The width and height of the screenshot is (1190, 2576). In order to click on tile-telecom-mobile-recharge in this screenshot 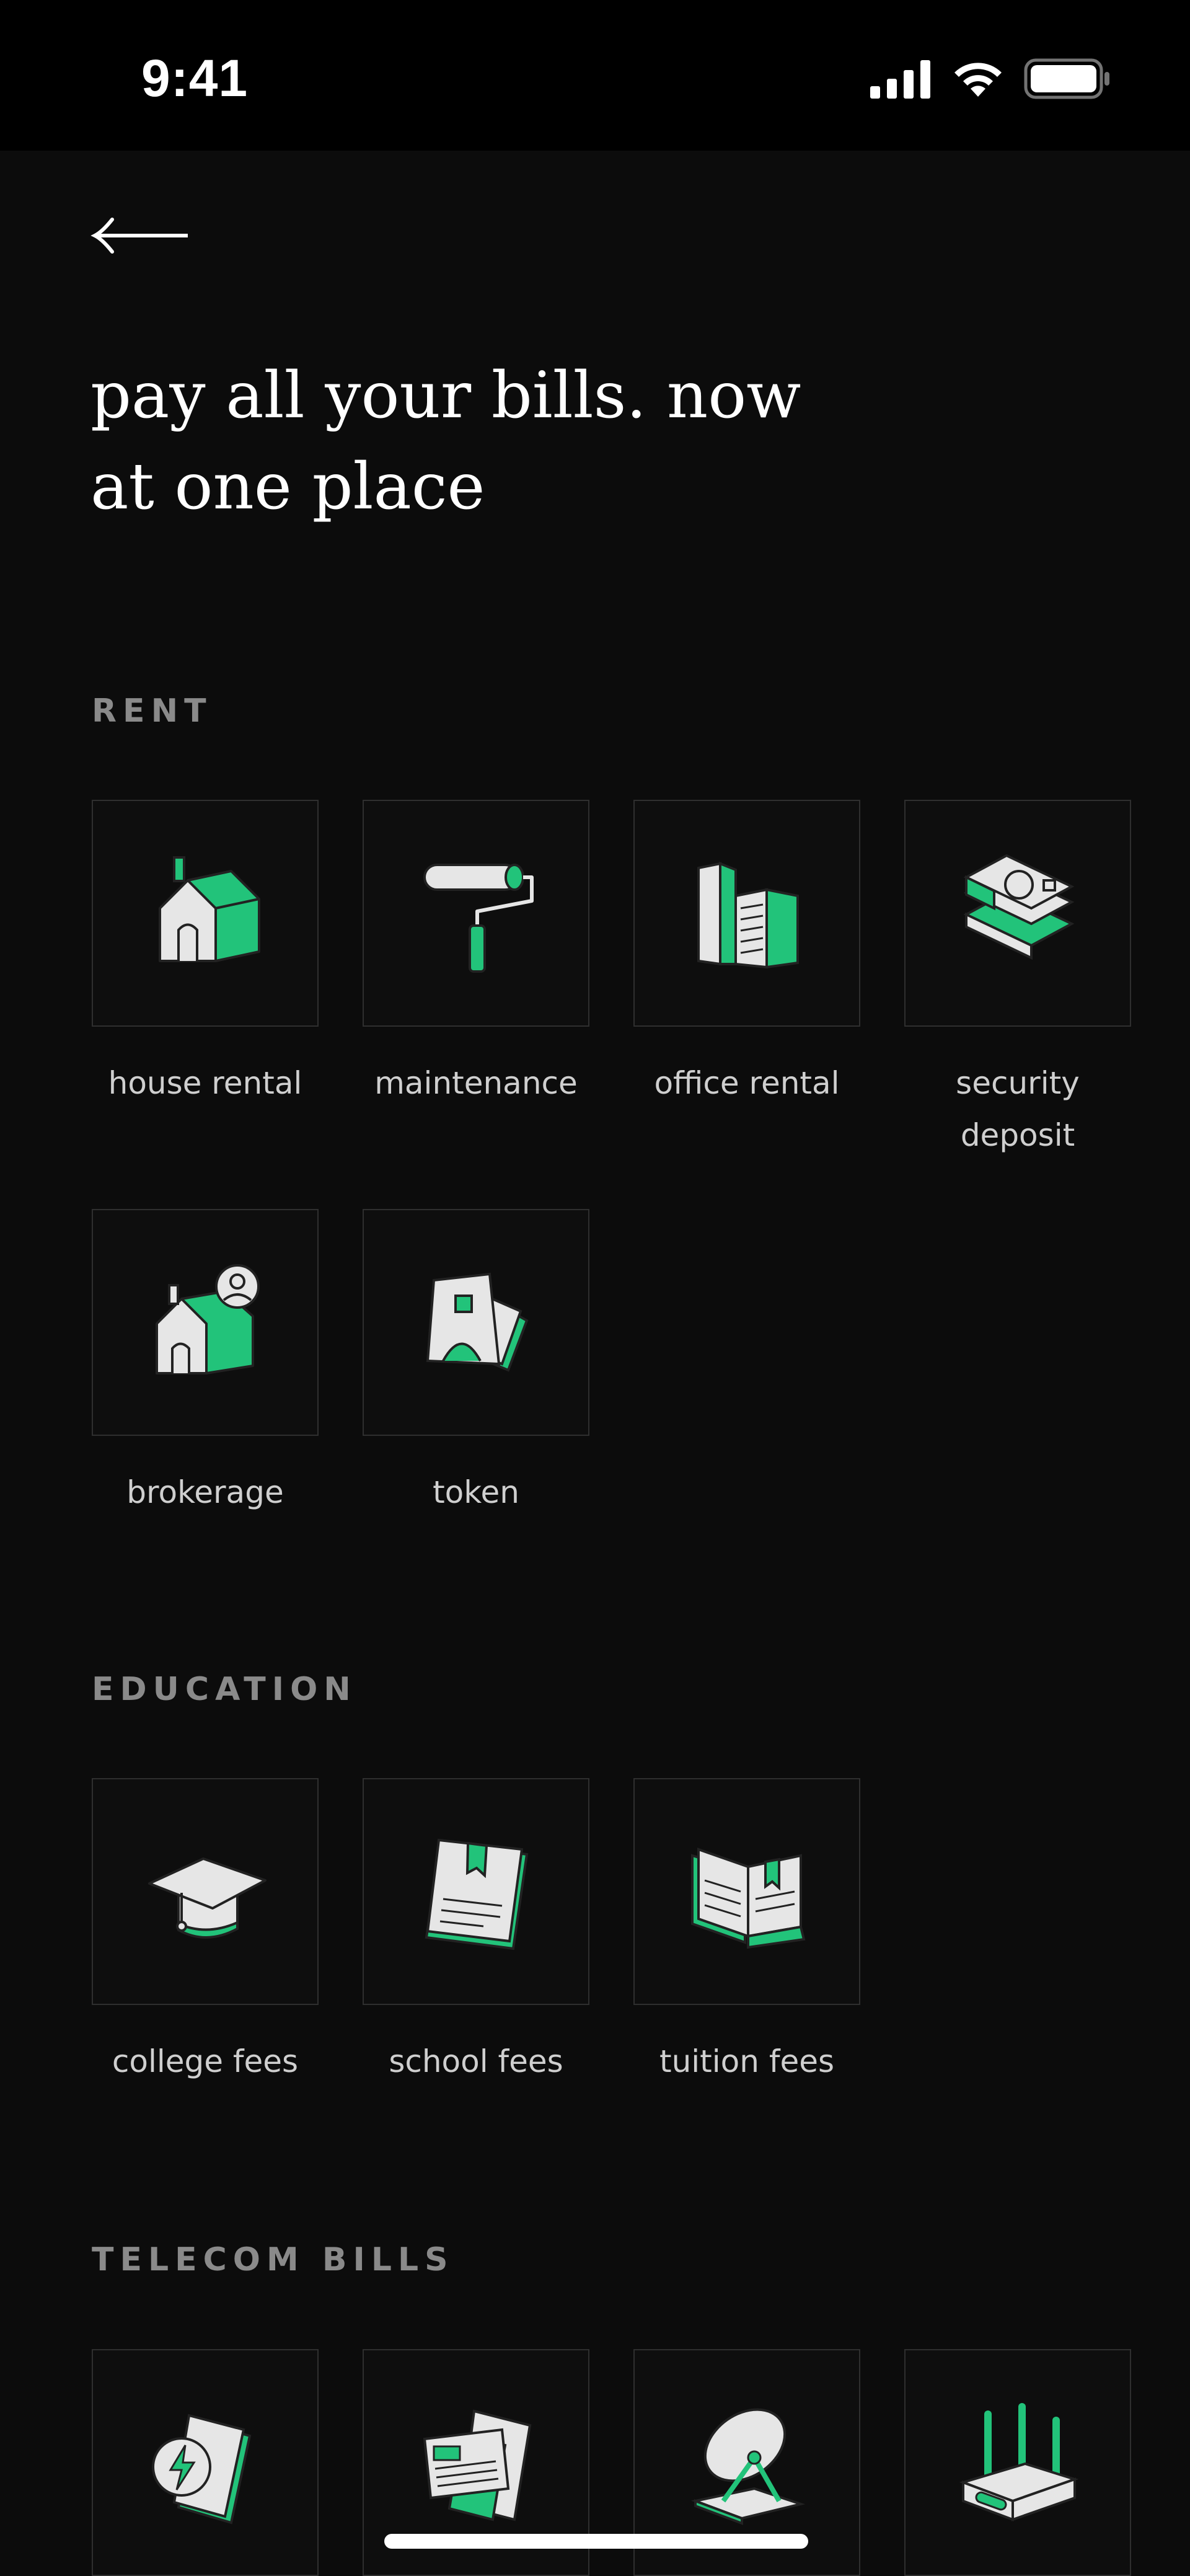, I will do `click(205, 2462)`.